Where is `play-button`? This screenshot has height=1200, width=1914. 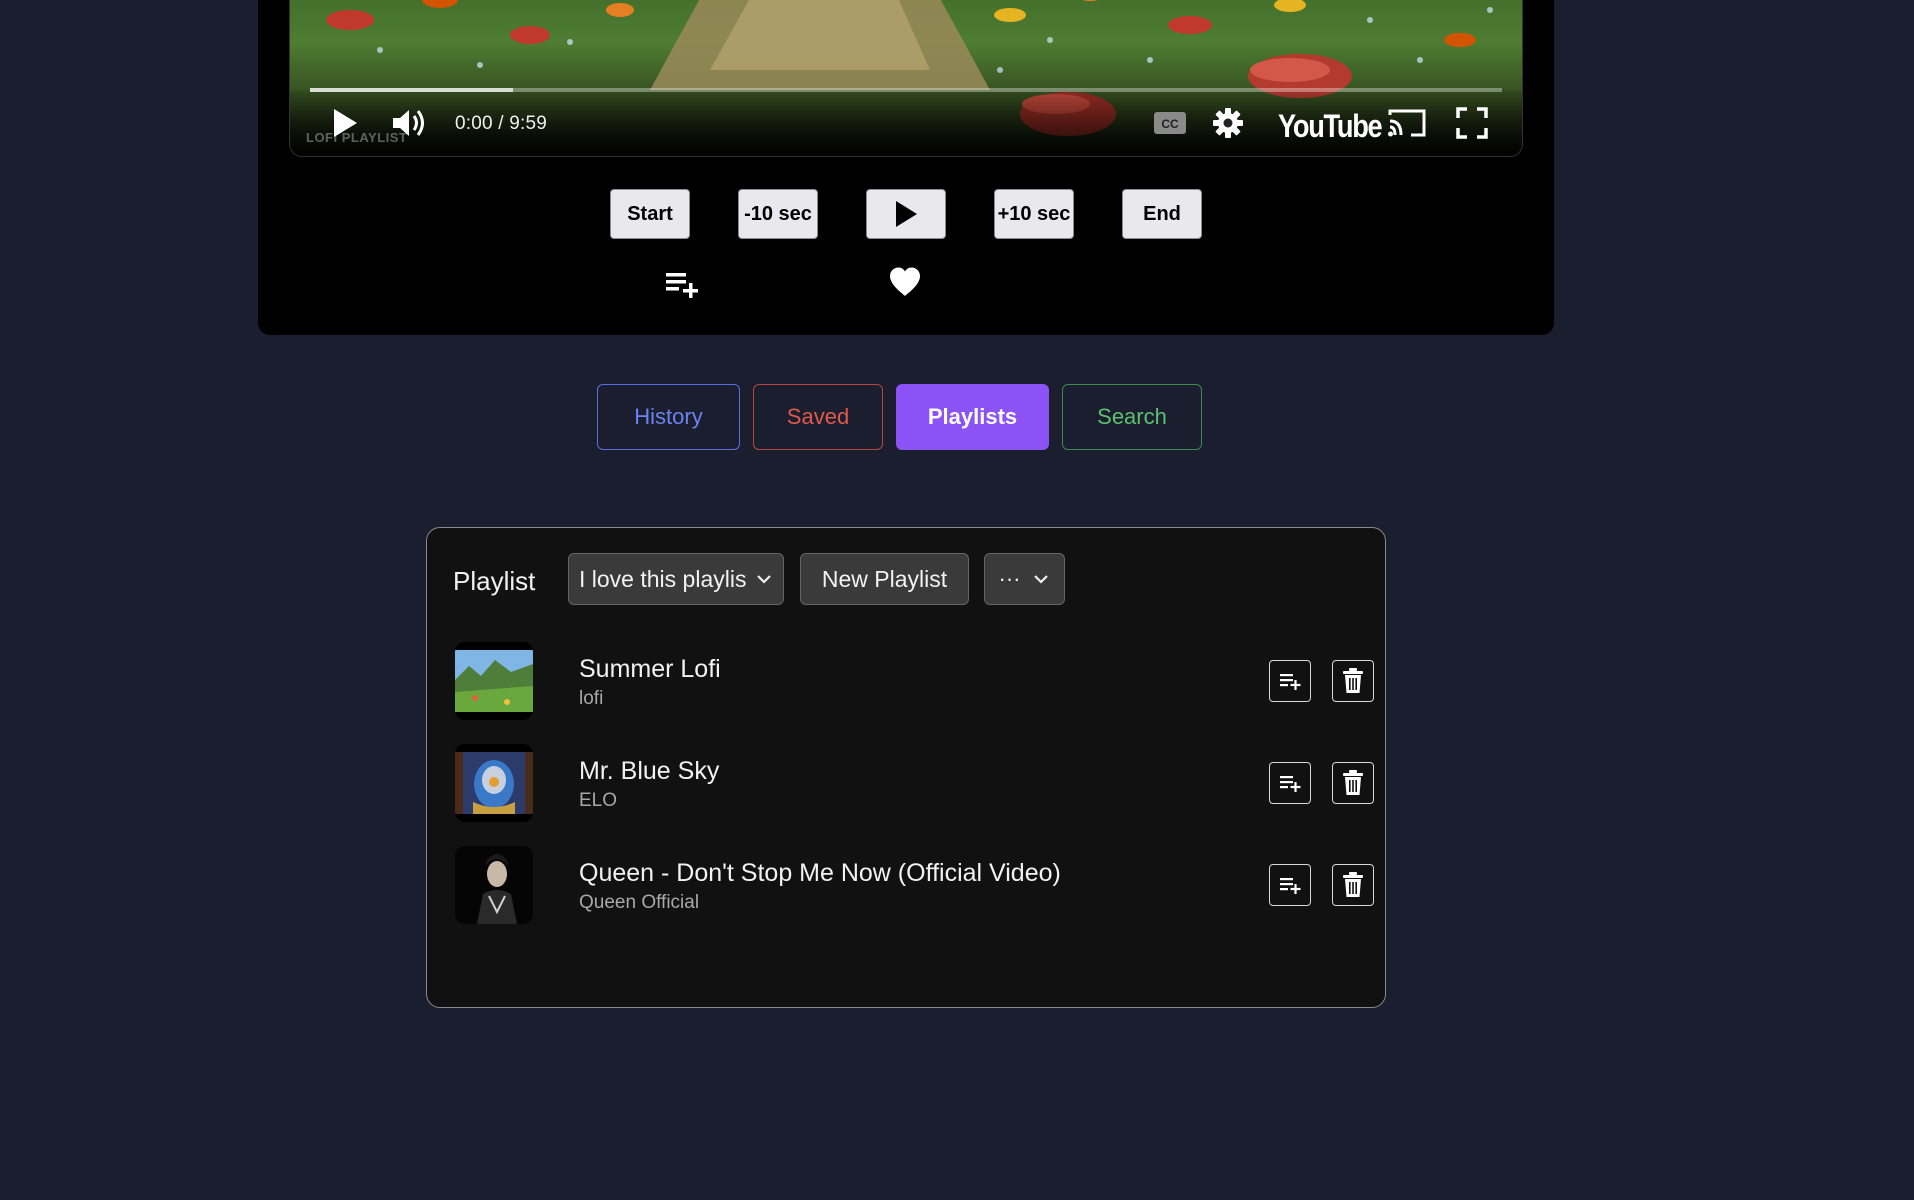 play-button is located at coordinates (906, 214).